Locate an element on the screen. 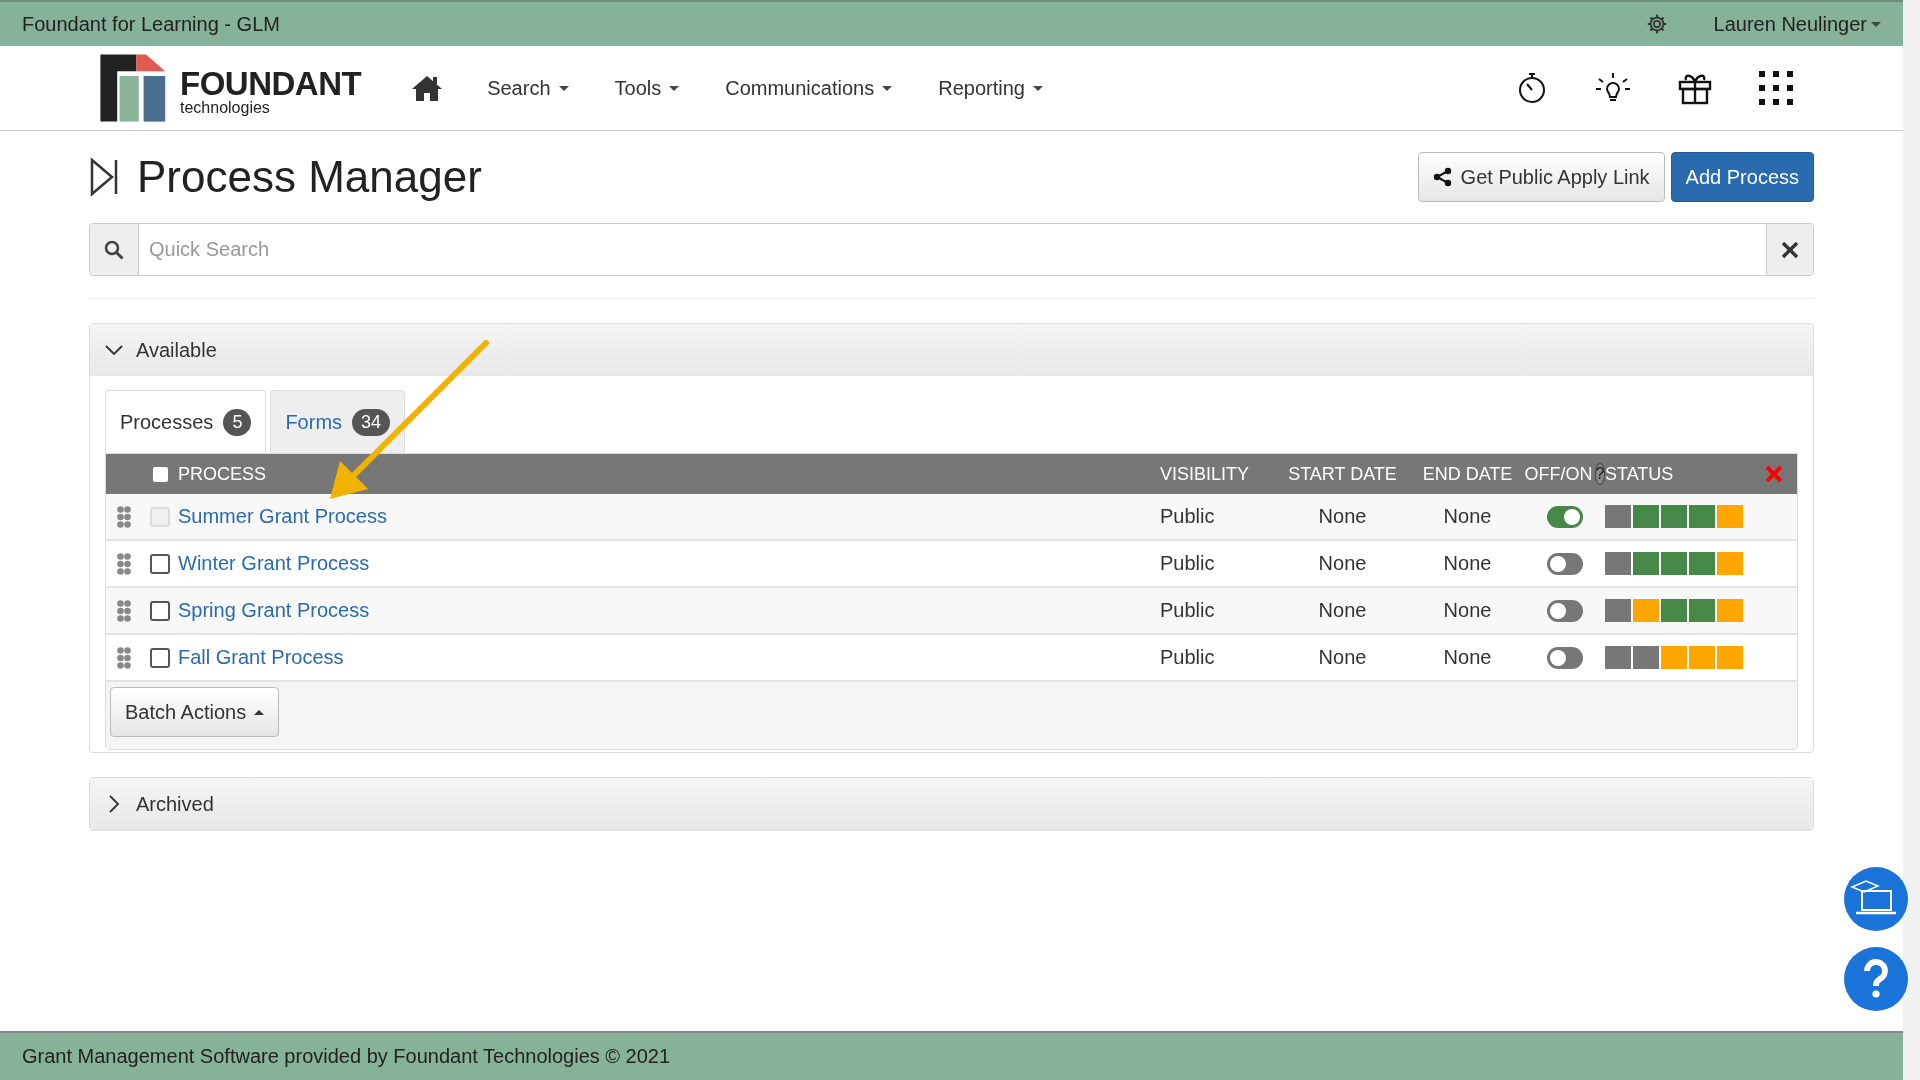  play-step-icon is located at coordinates (104, 177).